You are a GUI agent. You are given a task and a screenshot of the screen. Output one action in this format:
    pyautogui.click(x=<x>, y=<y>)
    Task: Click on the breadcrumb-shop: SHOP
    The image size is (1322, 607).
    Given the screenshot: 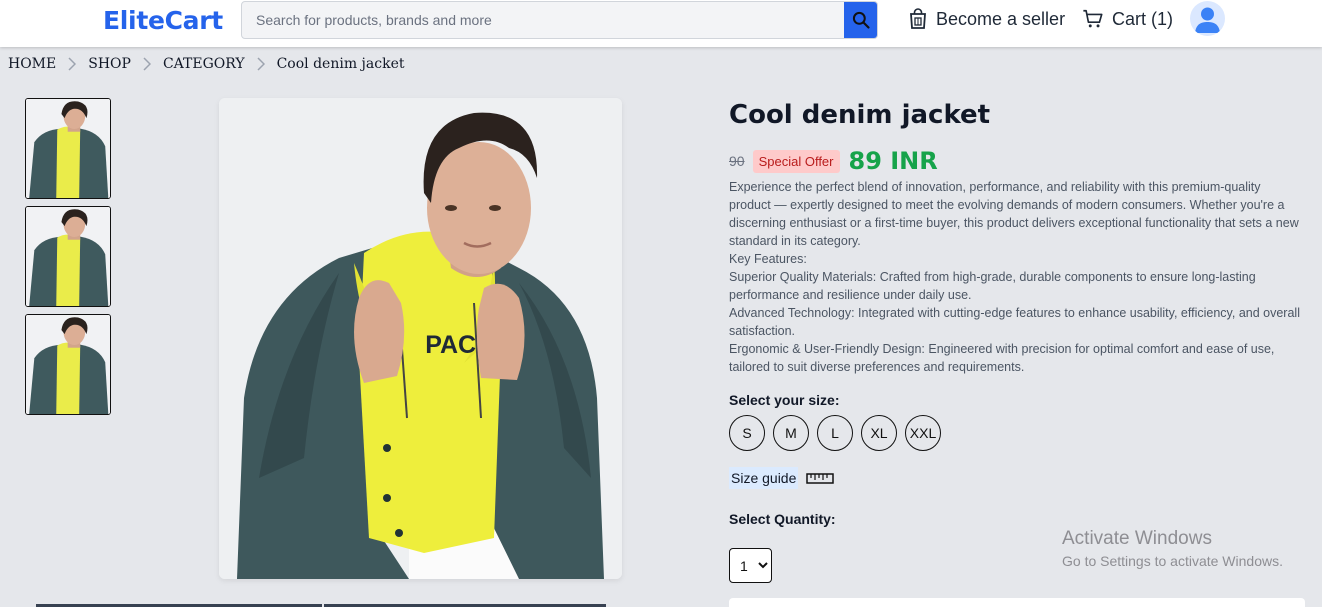 What is the action you would take?
    pyautogui.click(x=109, y=64)
    